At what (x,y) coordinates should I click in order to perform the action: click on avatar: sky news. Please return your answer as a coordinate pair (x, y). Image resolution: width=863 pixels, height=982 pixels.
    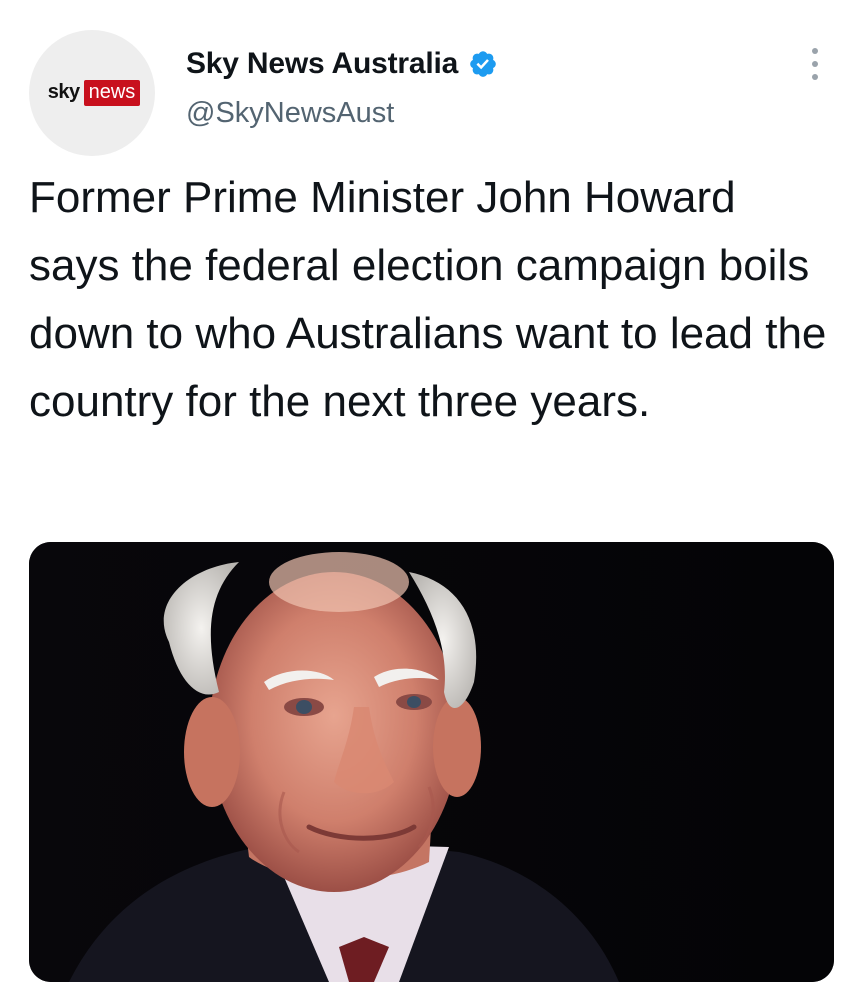
    Looking at the image, I should click on (92, 93).